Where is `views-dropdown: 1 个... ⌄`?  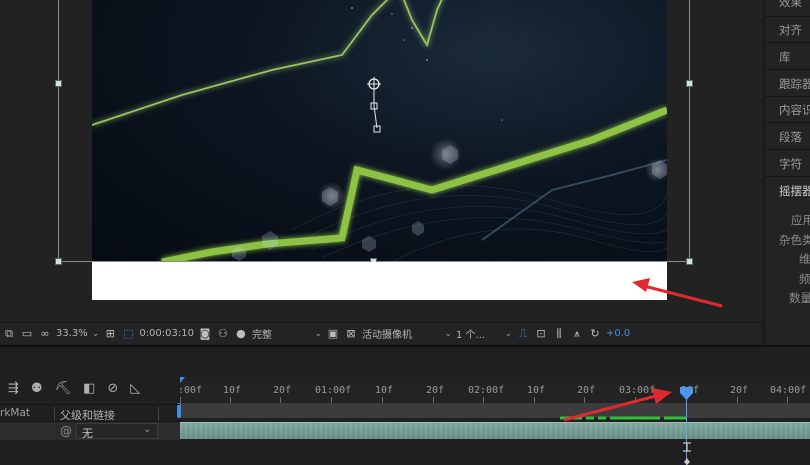 views-dropdown: 1 个... ⌄ is located at coordinates (484, 334).